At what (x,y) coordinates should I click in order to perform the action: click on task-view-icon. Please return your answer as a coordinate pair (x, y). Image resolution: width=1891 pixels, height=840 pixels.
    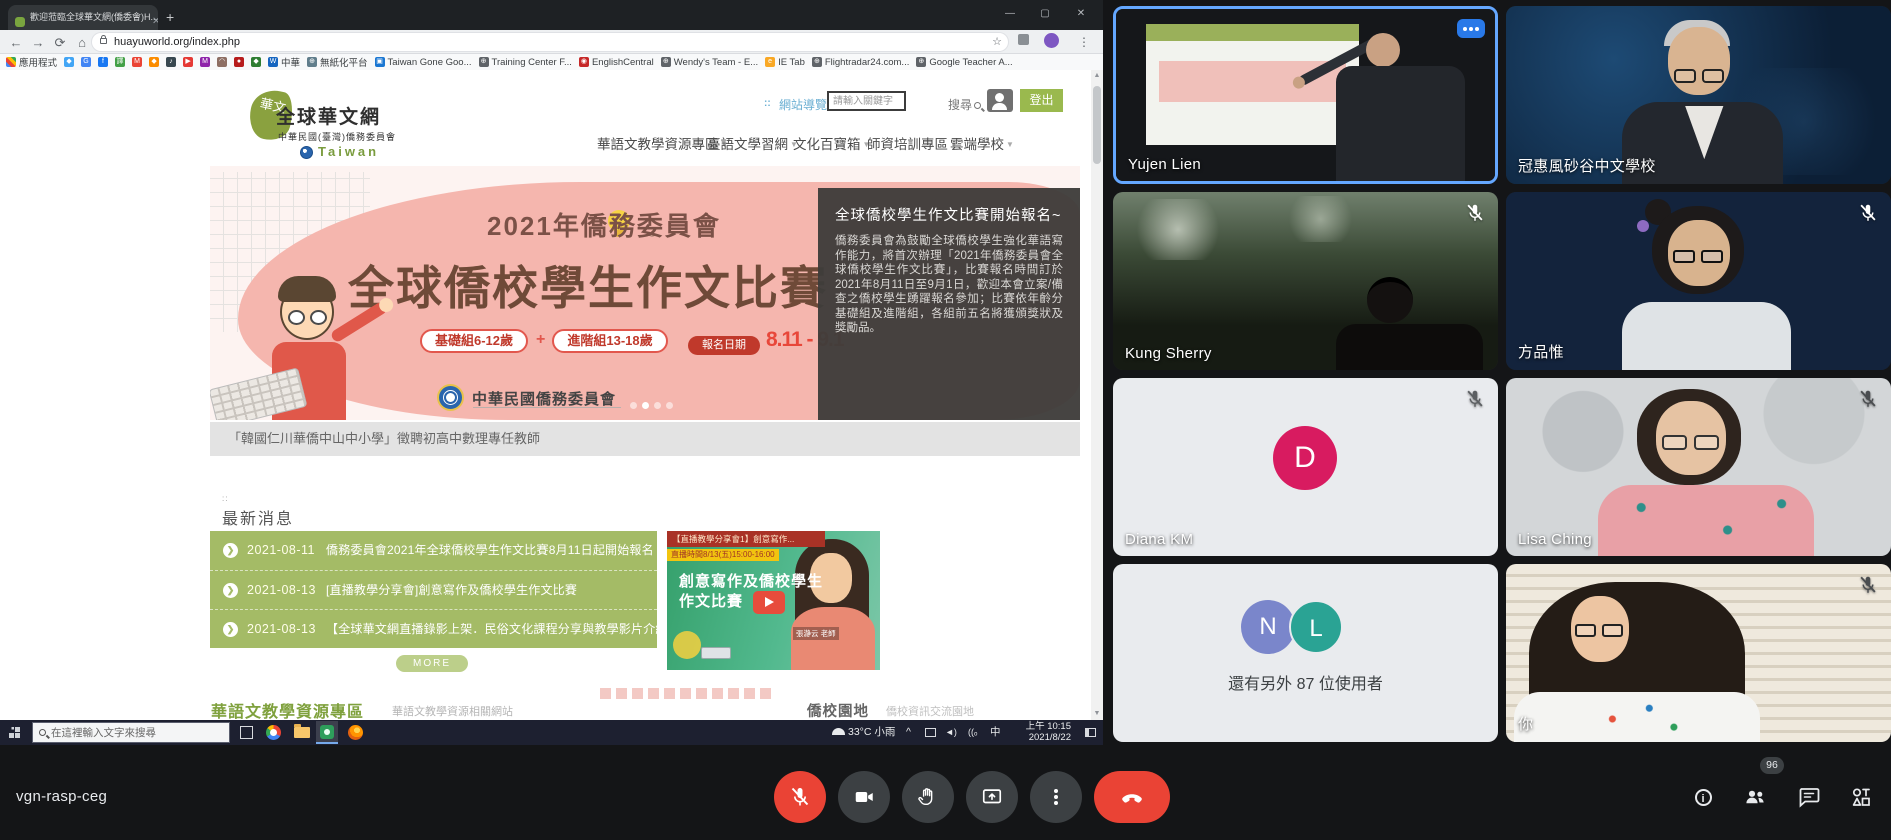
    Looking at the image, I should click on (246, 732).